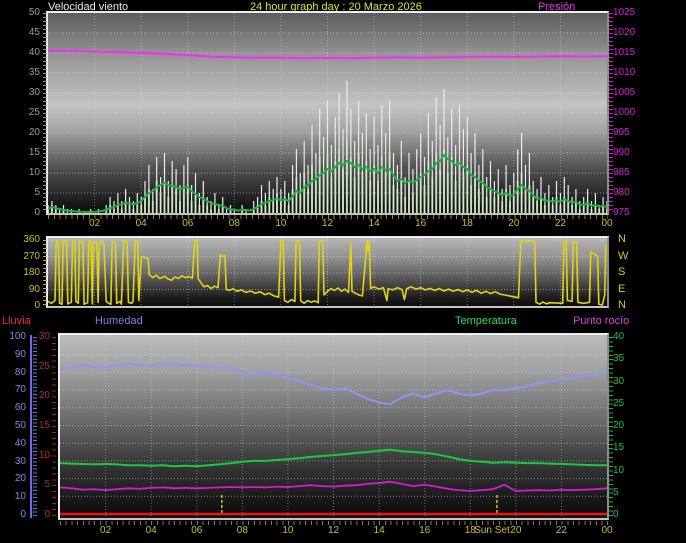 This screenshot has width=686, height=543. I want to click on humidity-axis-tick: 40, so click(20, 443).